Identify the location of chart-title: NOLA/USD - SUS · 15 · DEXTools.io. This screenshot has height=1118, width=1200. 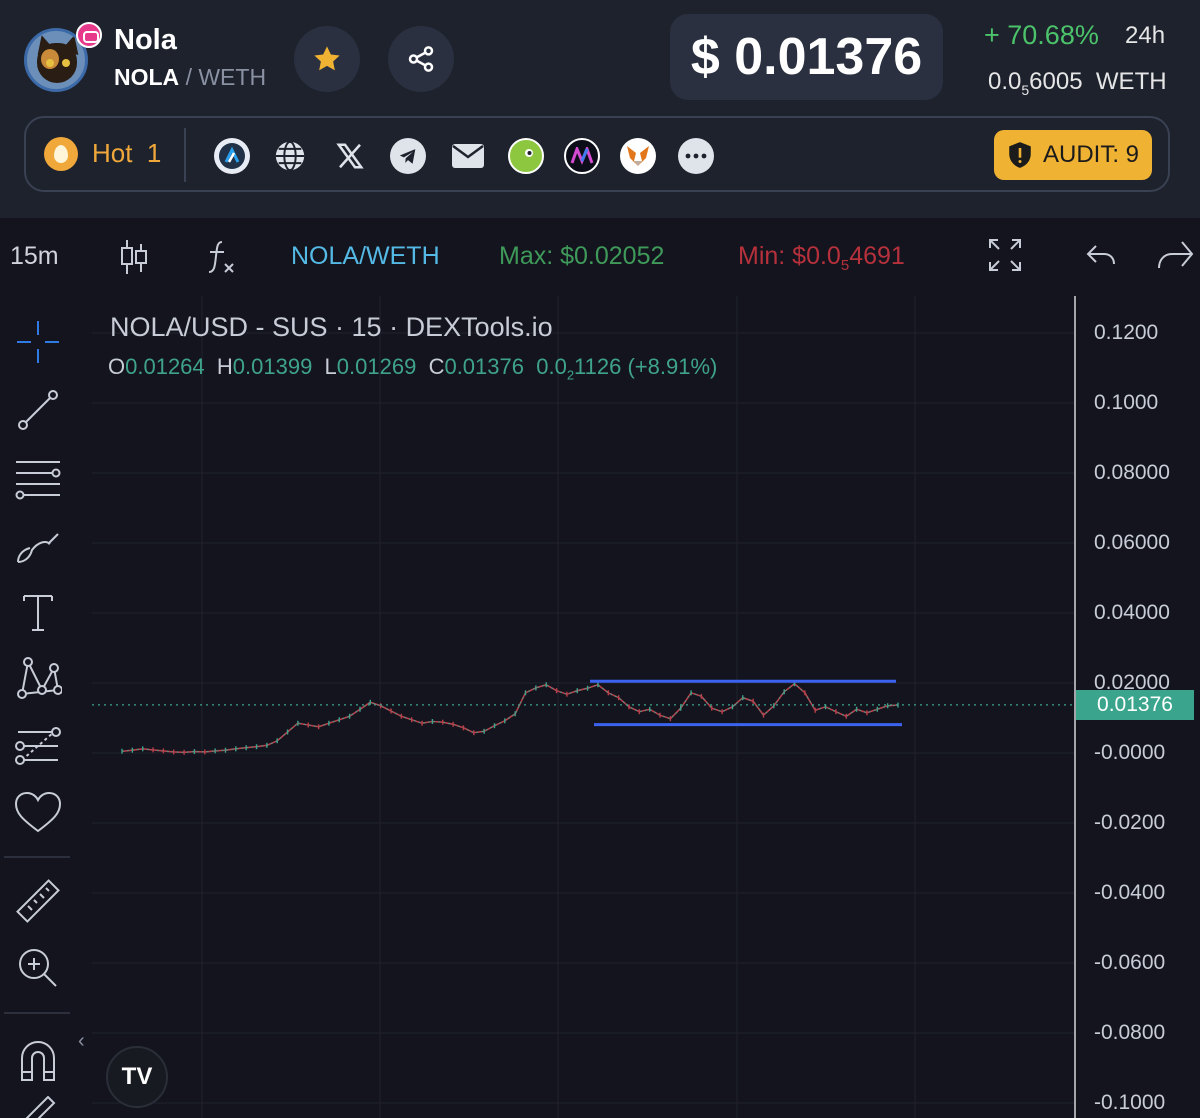
(331, 327).